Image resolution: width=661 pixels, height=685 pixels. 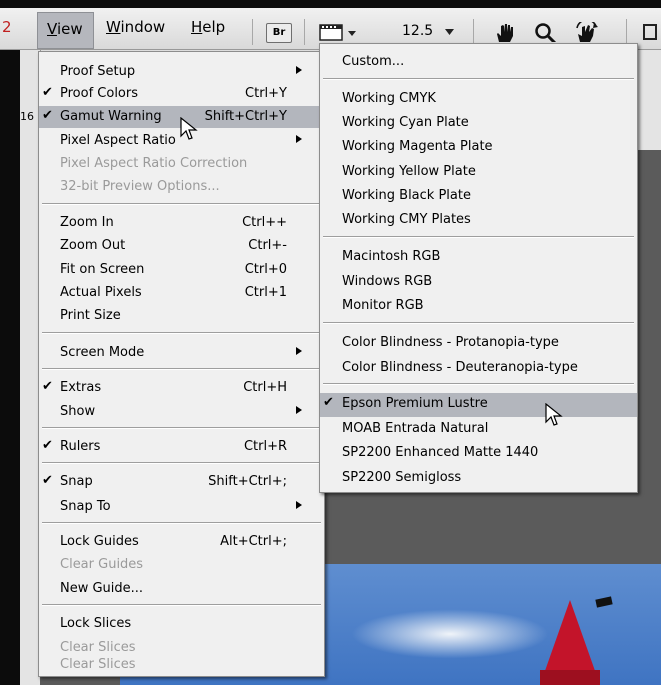 I want to click on submenu-item-working-magenta-plate: Working Magenta Plate, so click(x=478, y=147).